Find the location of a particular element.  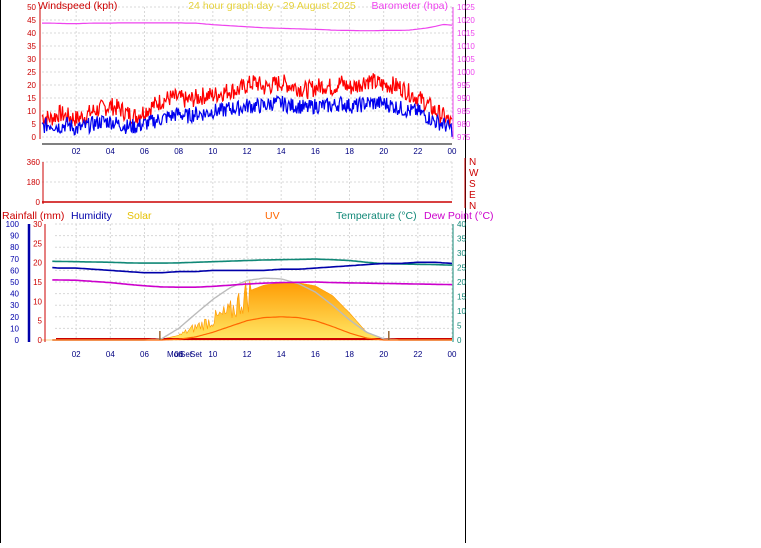

wind-xtick-label: 14 is located at coordinates (281, 151).